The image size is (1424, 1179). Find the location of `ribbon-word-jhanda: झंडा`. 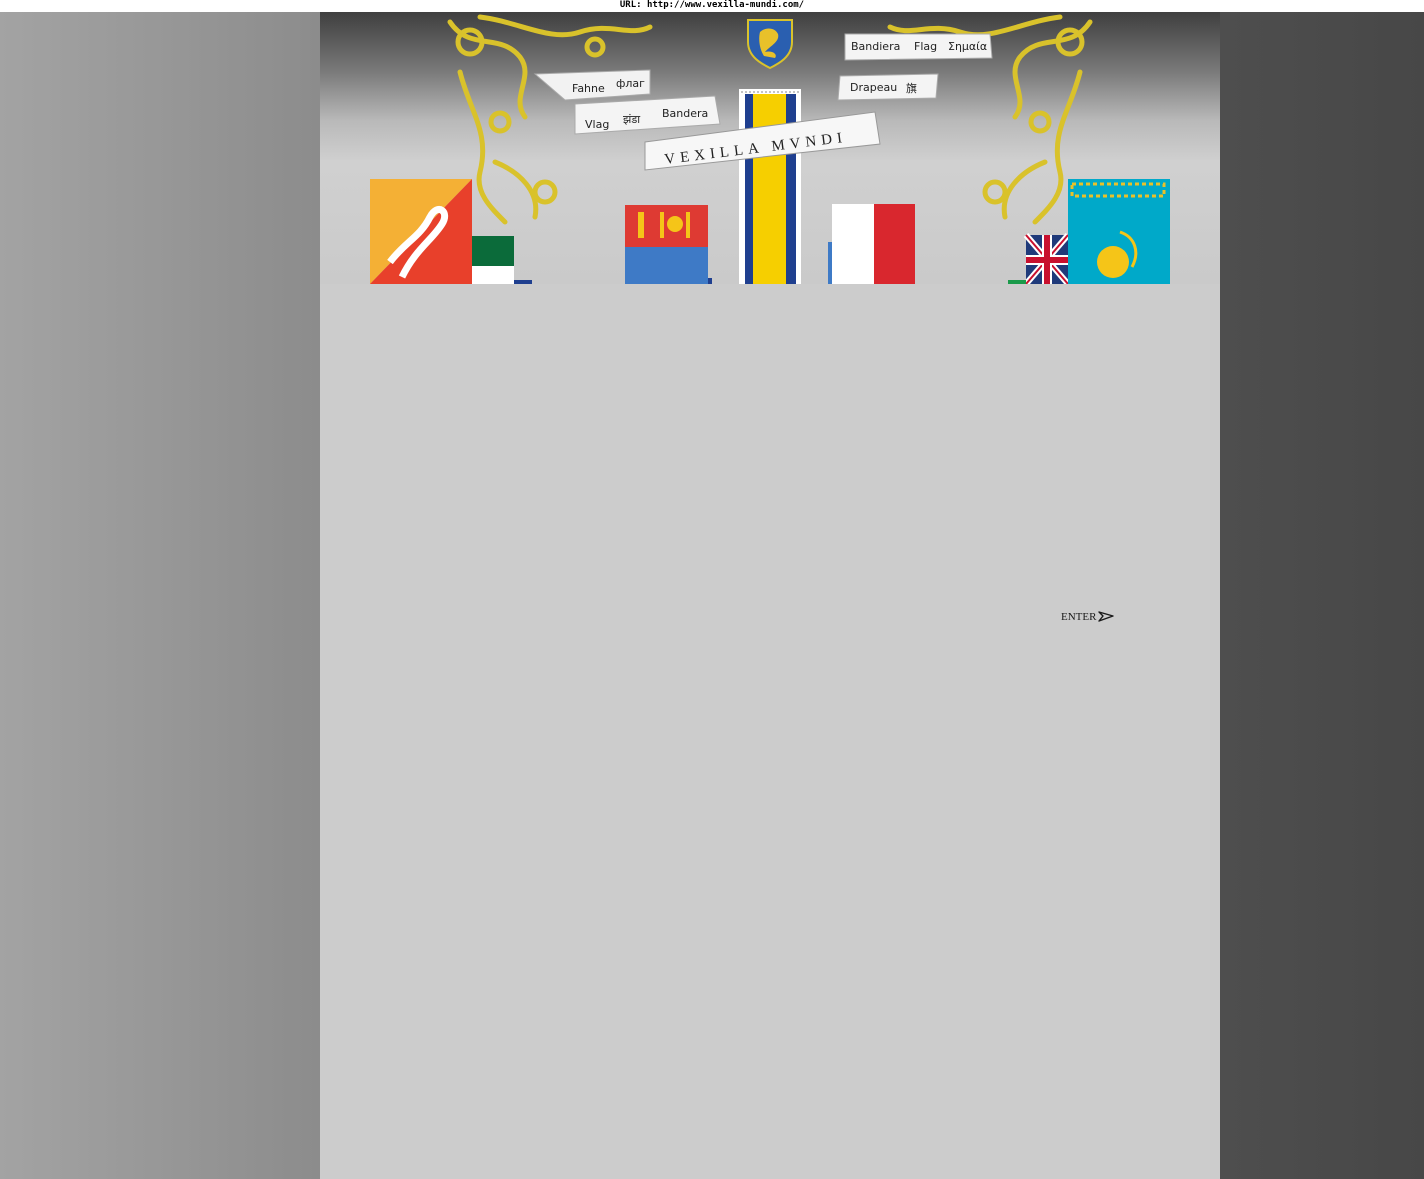

ribbon-word-jhanda: झंडा is located at coordinates (631, 119).